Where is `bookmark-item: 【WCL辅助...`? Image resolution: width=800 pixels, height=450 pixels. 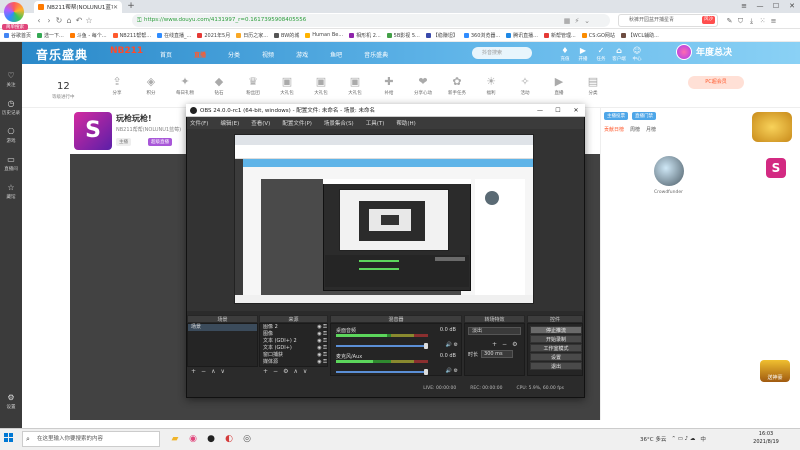
bookmark-item: 【WCL辅助... is located at coordinates (639, 35).